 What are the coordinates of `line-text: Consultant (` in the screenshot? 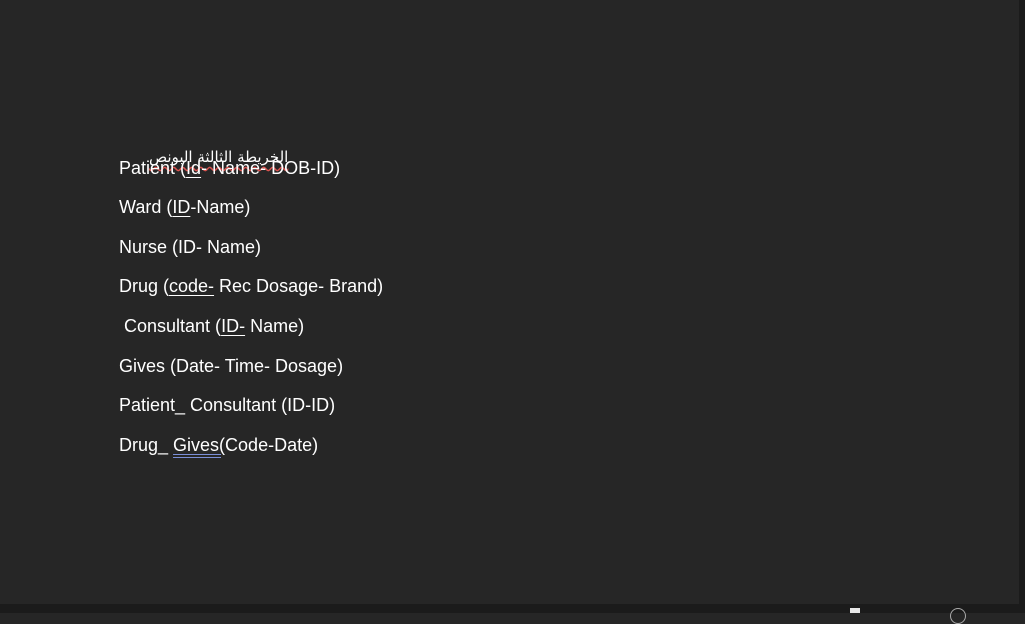 It's located at (170, 325).